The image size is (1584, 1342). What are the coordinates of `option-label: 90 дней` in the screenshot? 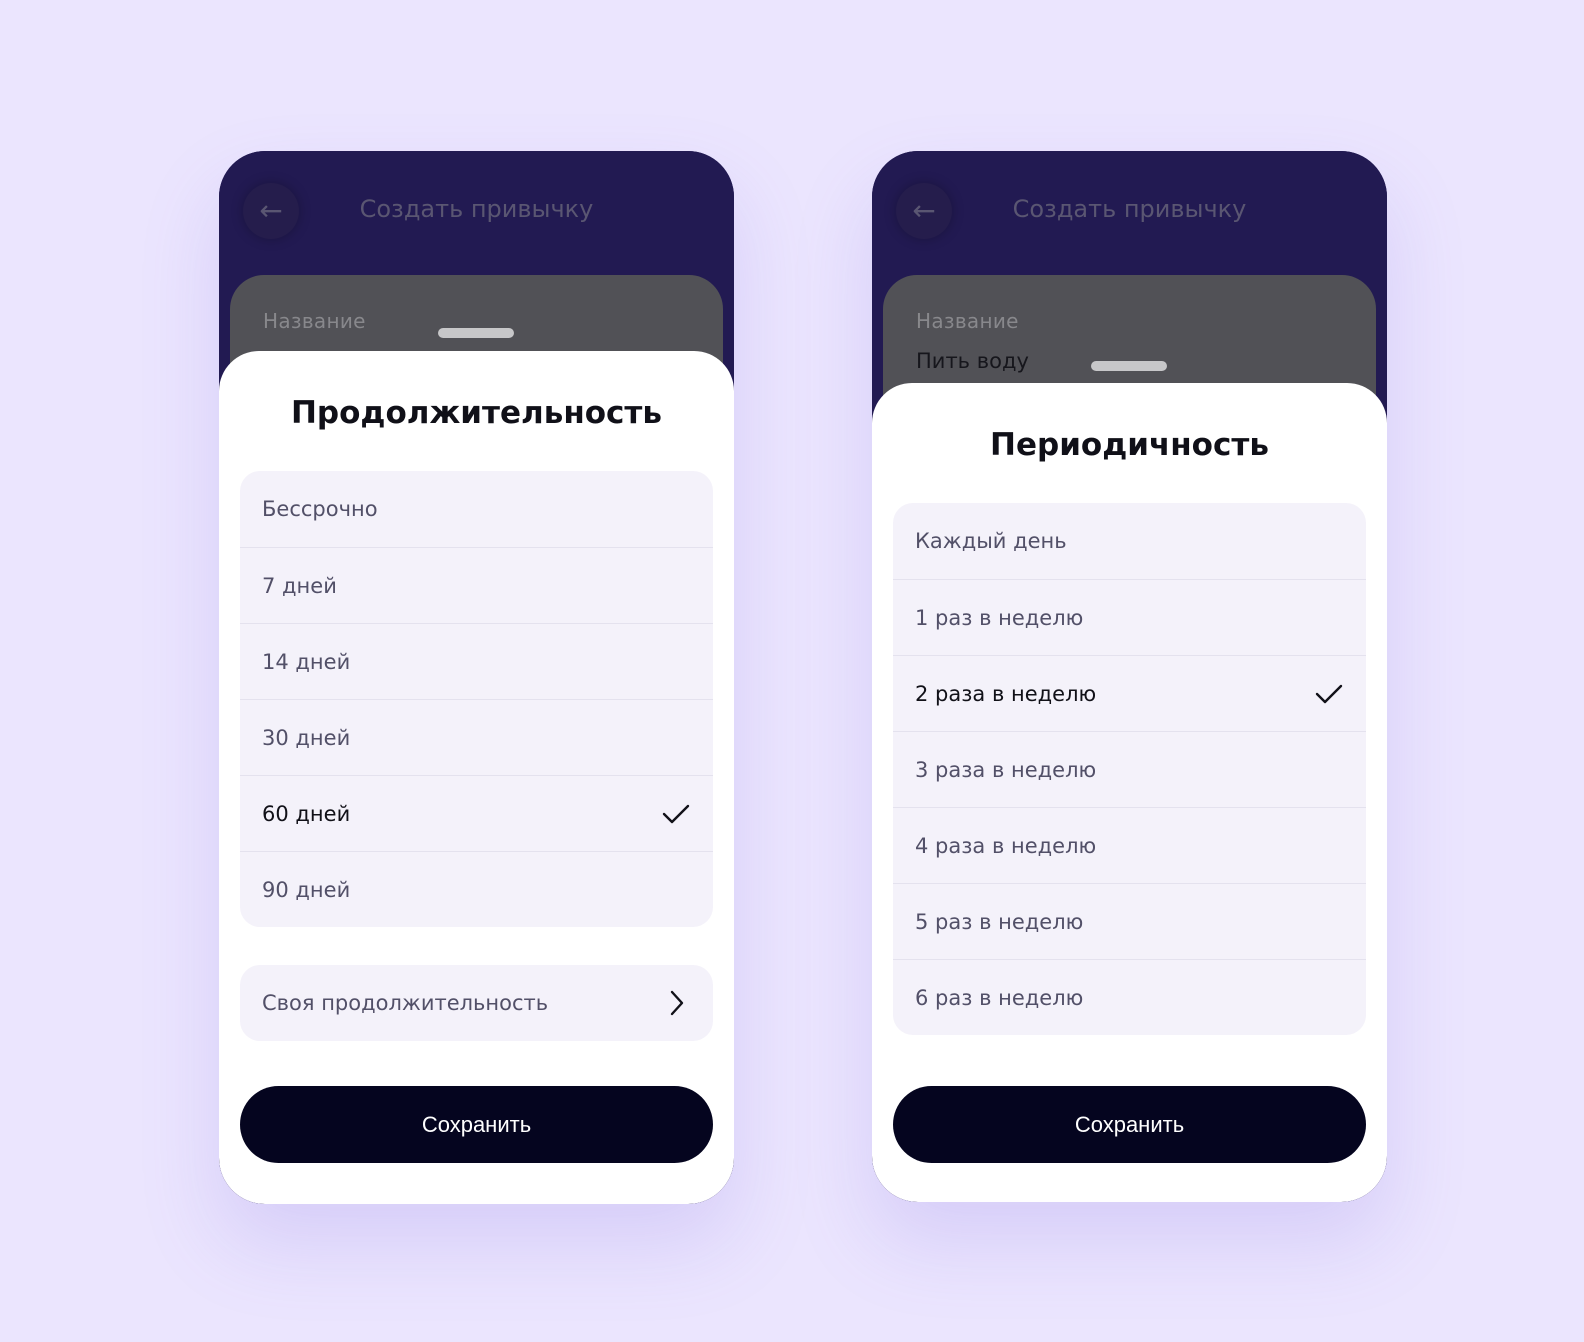 It's located at (306, 889).